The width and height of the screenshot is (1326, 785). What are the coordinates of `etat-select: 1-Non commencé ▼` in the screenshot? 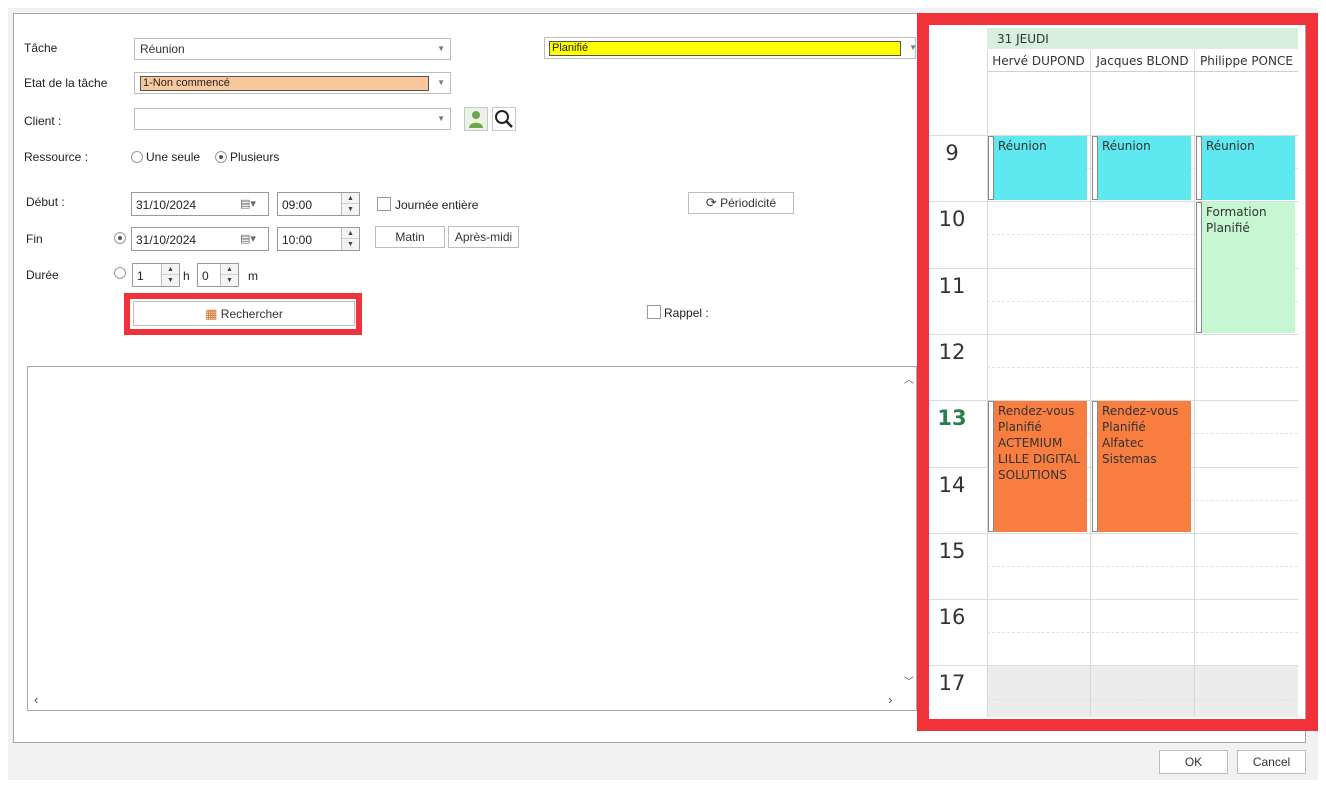 It's located at (292, 83).